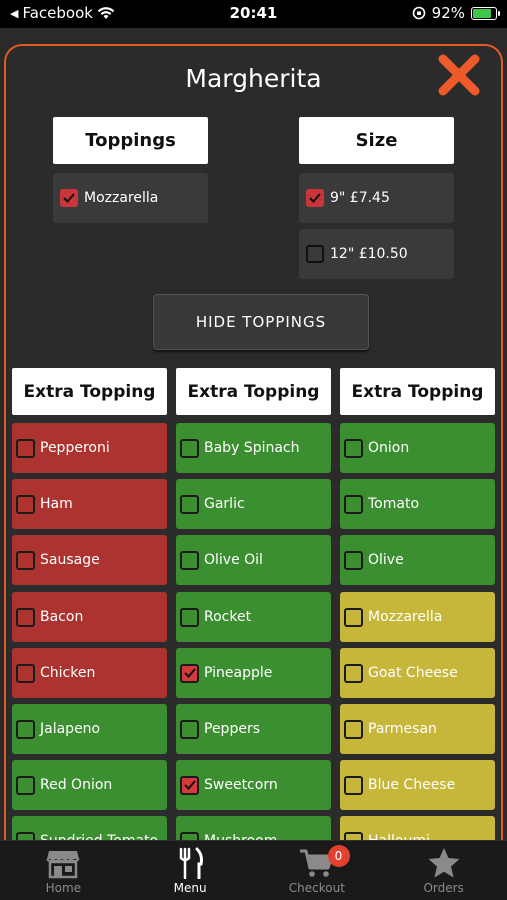 This screenshot has height=900, width=507. What do you see at coordinates (376, 198) in the screenshot?
I see `size-option-9: 9" £7.45` at bounding box center [376, 198].